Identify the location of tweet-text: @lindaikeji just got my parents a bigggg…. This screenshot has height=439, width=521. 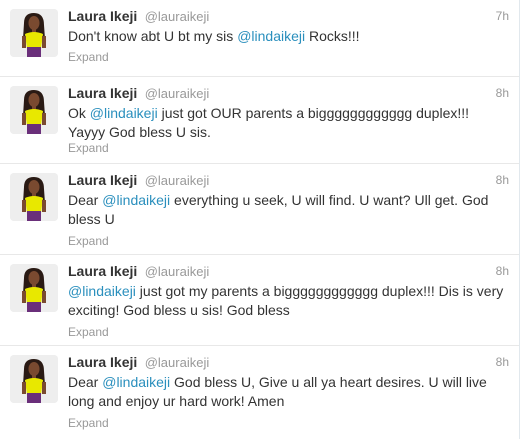
(286, 301).